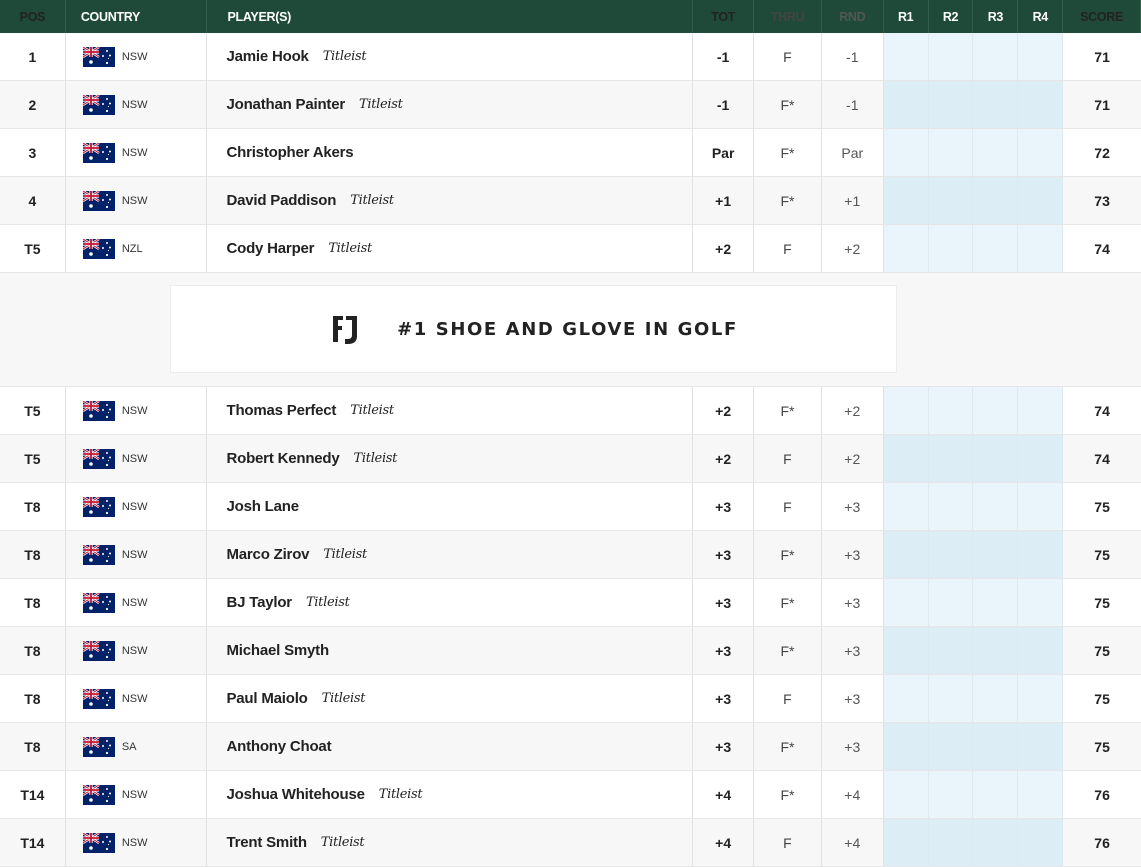 The image size is (1141, 867). What do you see at coordinates (1102, 16) in the screenshot?
I see `header-score: SCORE` at bounding box center [1102, 16].